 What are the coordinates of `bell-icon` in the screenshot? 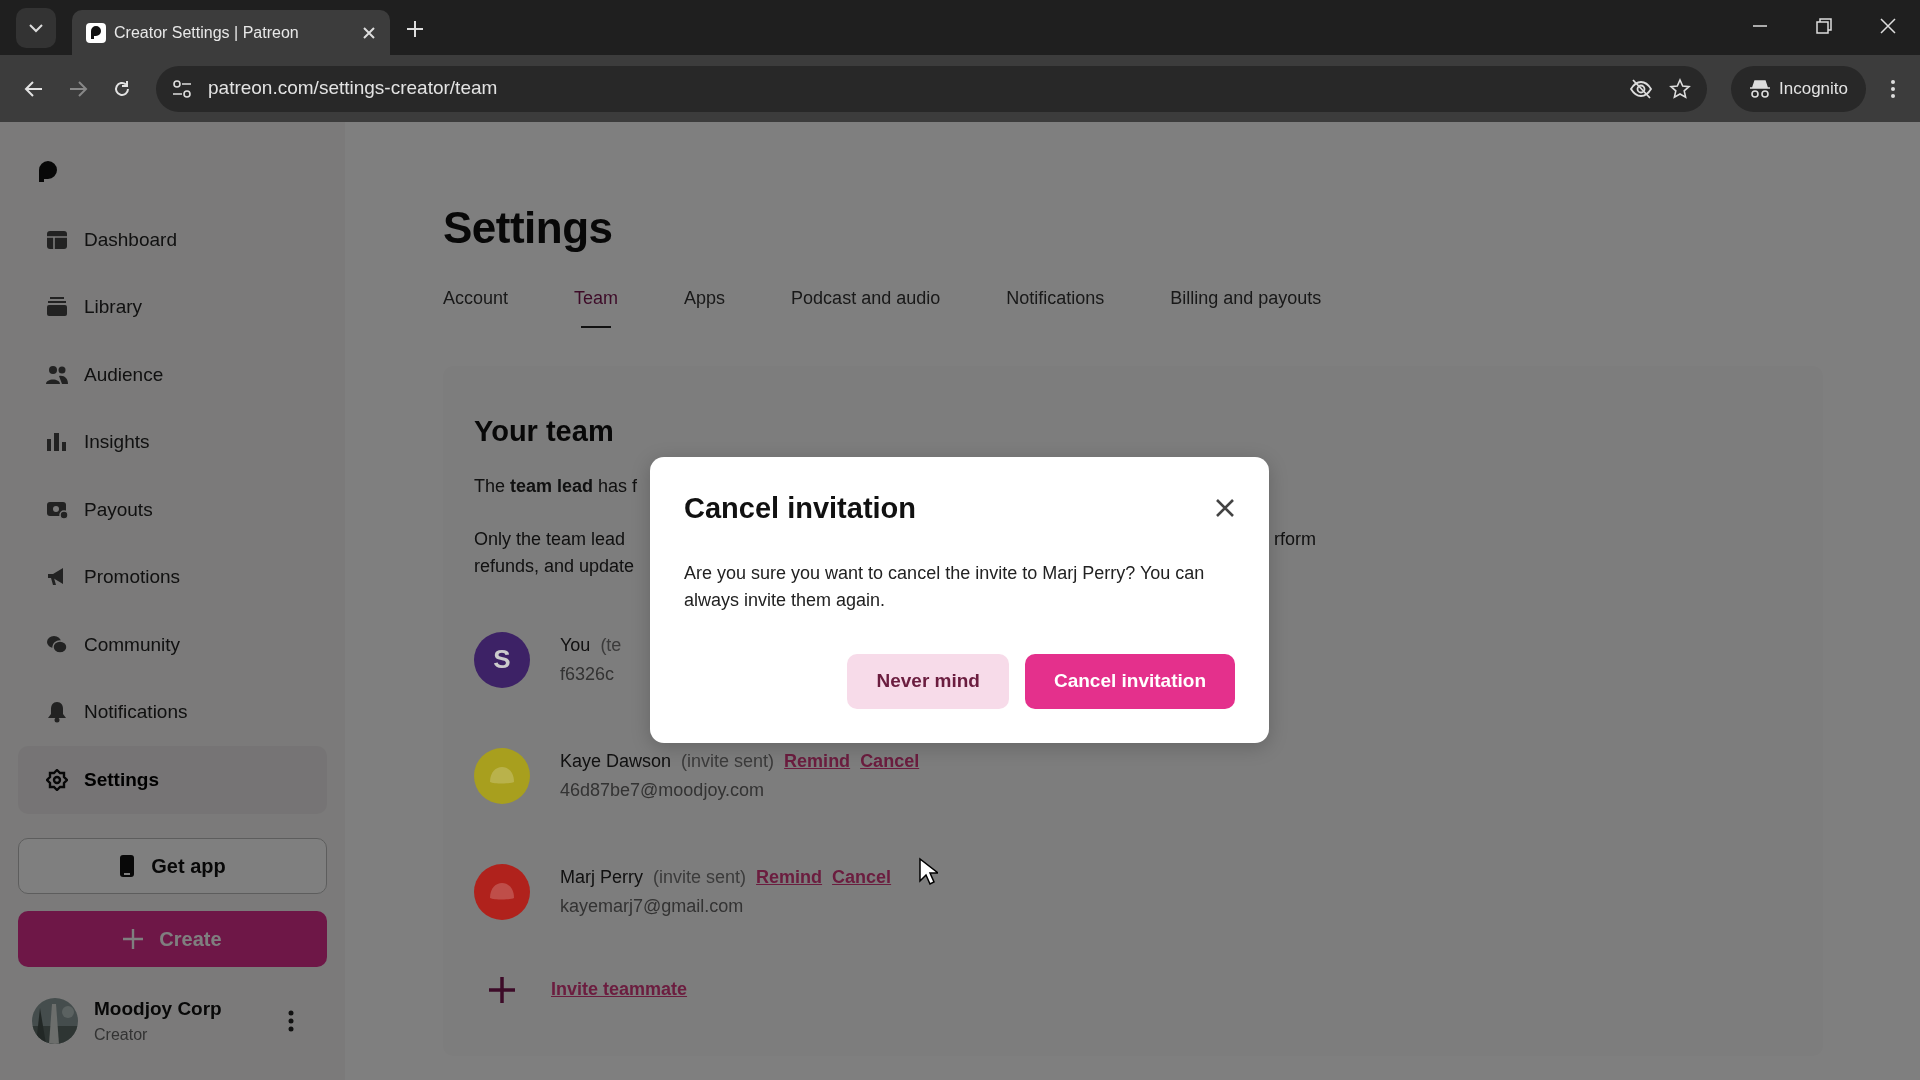 It's located at (57, 712).